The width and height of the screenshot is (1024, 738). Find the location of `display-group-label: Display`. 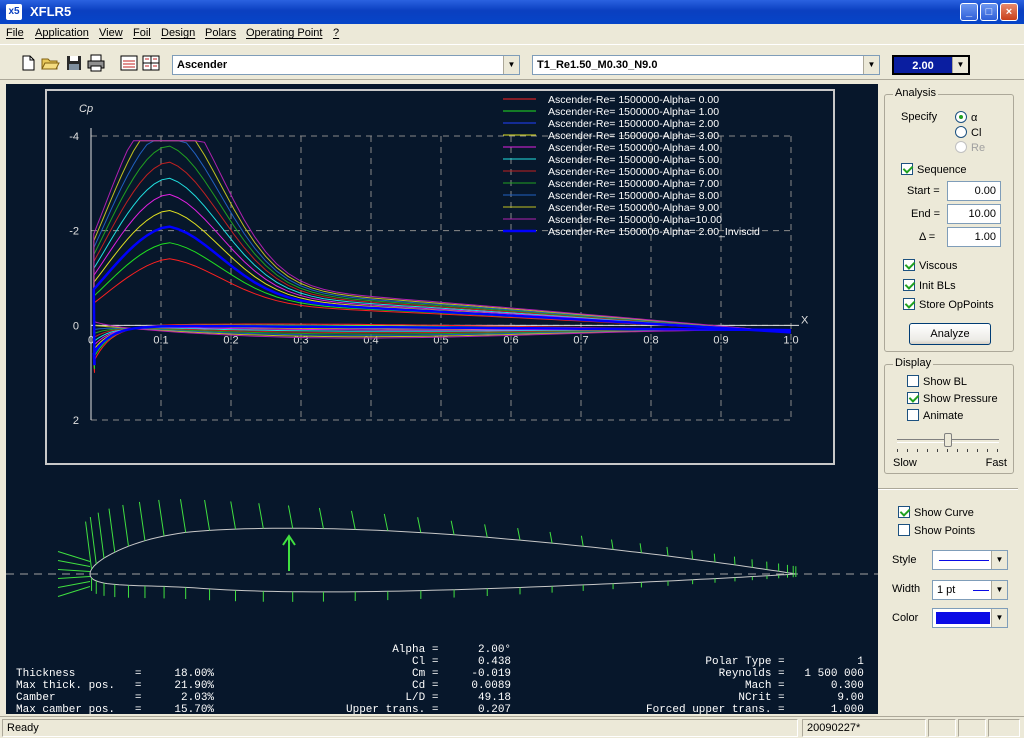

display-group-label: Display is located at coordinates (913, 363).